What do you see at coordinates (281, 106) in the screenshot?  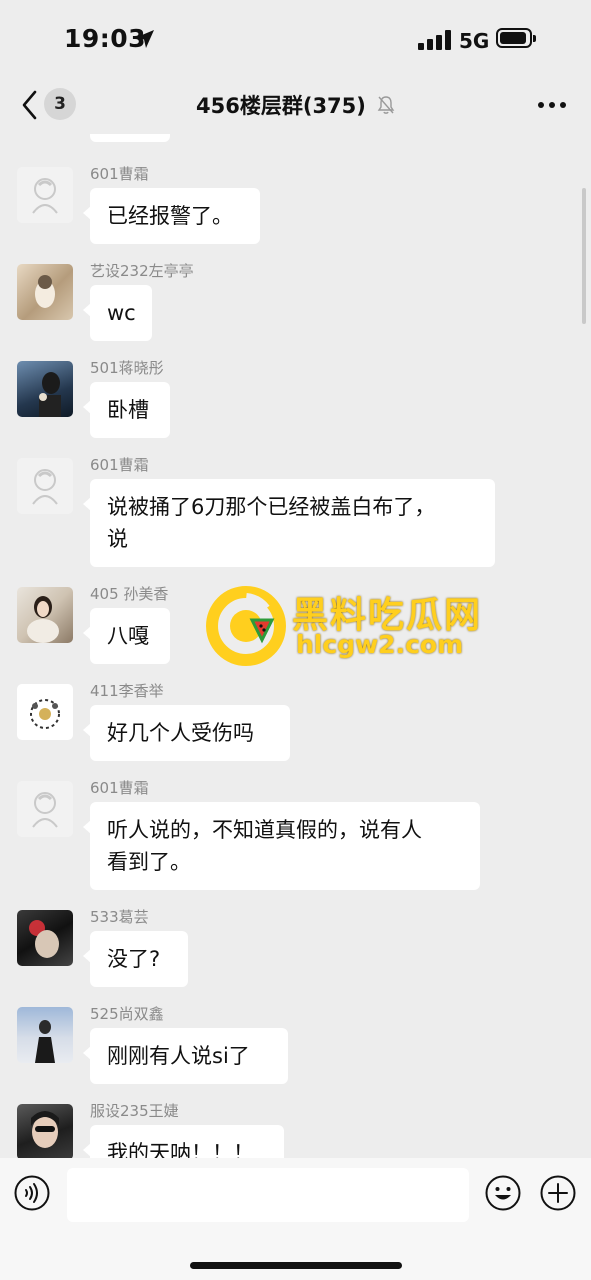 I see `chat-title: 456楼层群(375)` at bounding box center [281, 106].